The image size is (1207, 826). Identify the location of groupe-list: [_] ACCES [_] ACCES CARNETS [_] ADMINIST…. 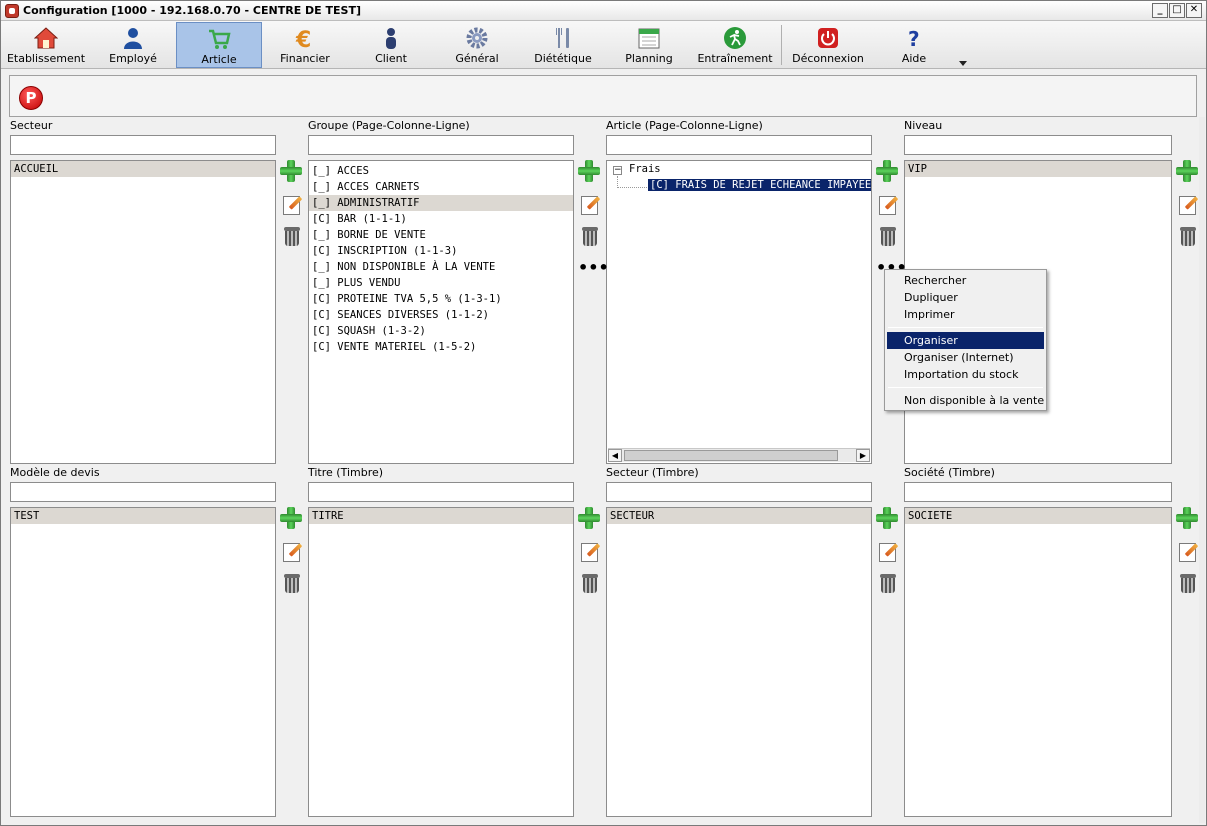
(441, 312).